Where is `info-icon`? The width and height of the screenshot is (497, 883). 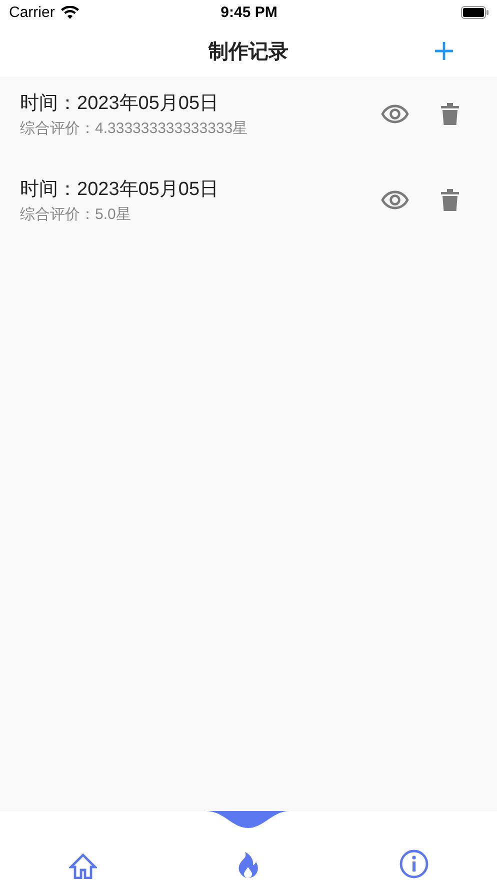 info-icon is located at coordinates (414, 864).